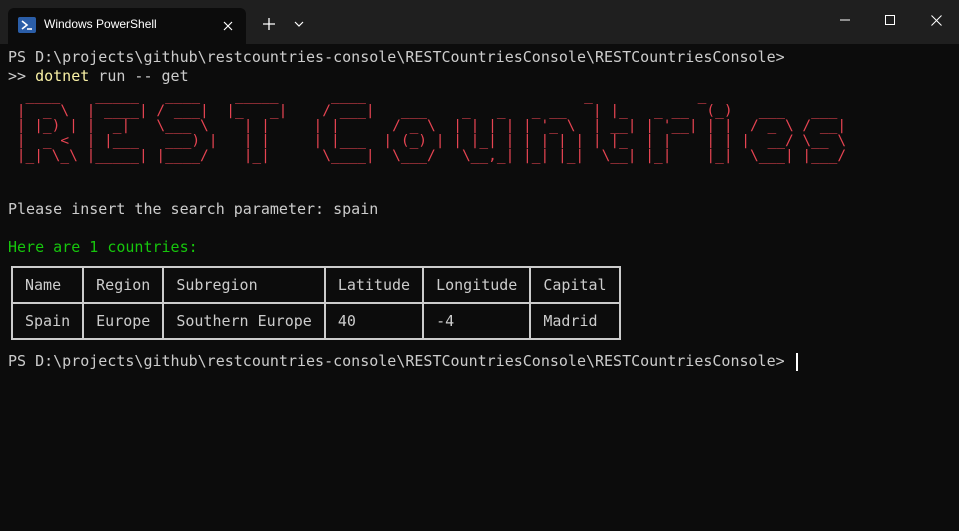  I want to click on continuation-prefix: >>, so click(22, 76).